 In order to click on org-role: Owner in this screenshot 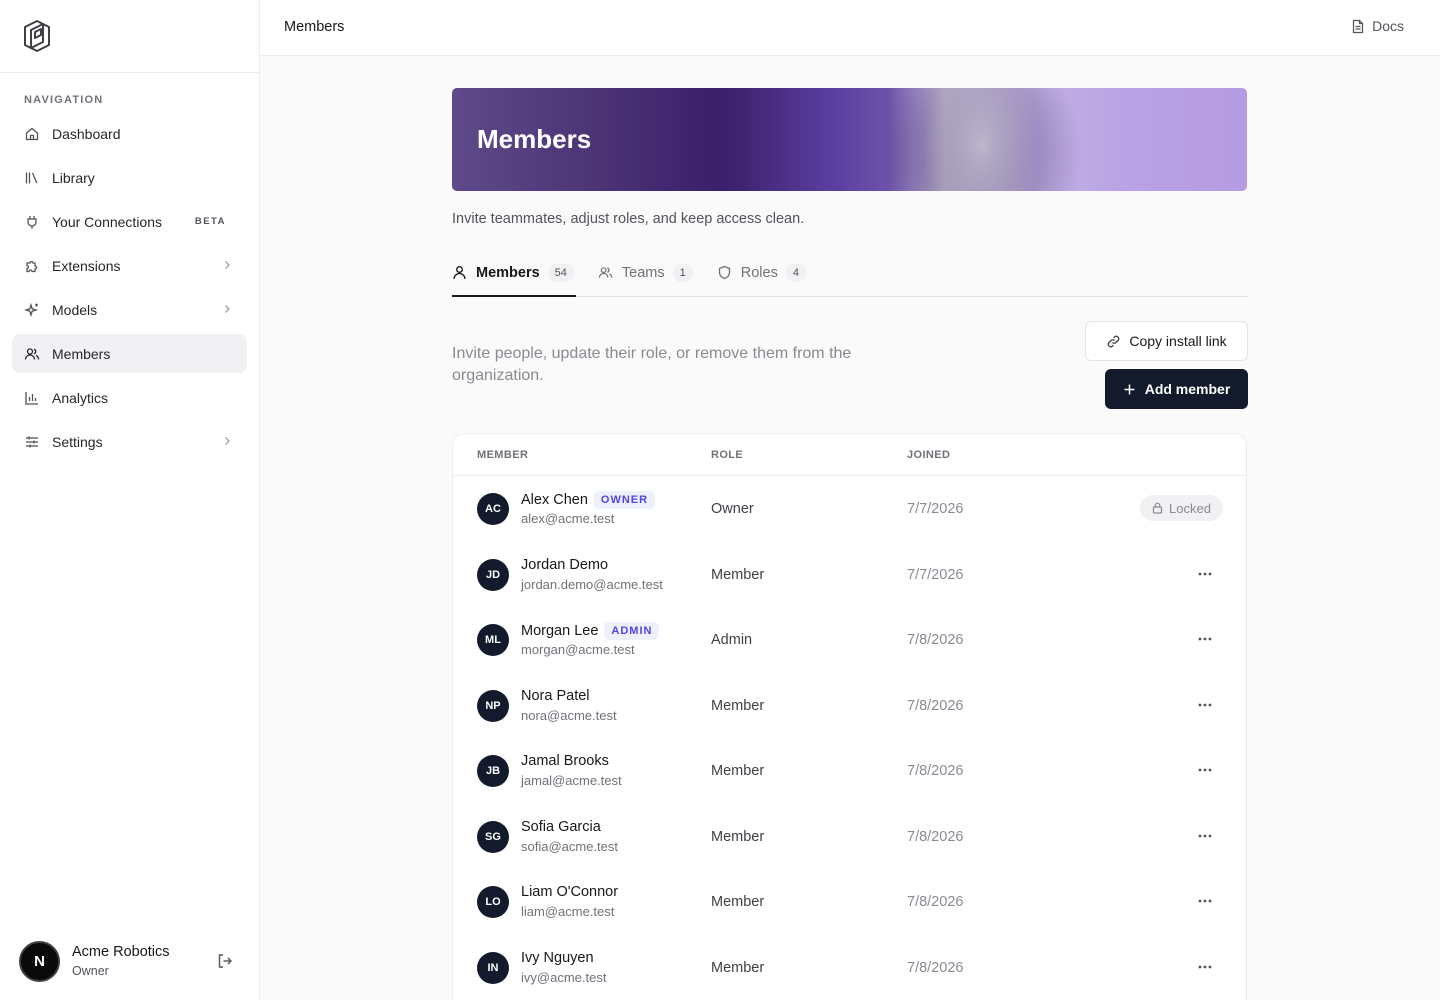, I will do `click(90, 971)`.